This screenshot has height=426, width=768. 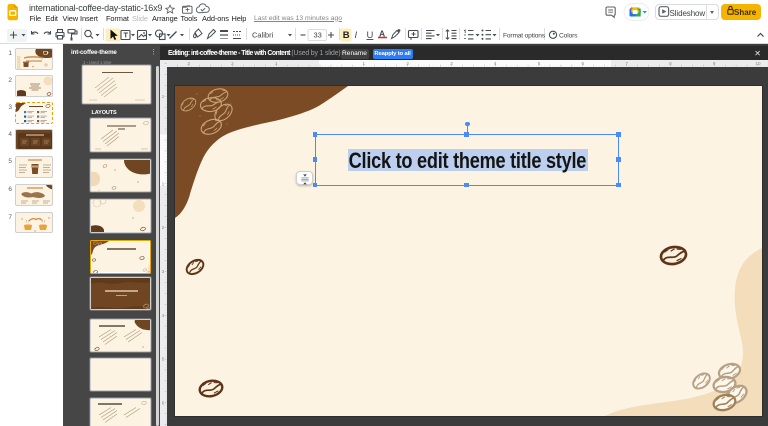 What do you see at coordinates (758, 63) in the screenshot?
I see `svg-text: 10` at bounding box center [758, 63].